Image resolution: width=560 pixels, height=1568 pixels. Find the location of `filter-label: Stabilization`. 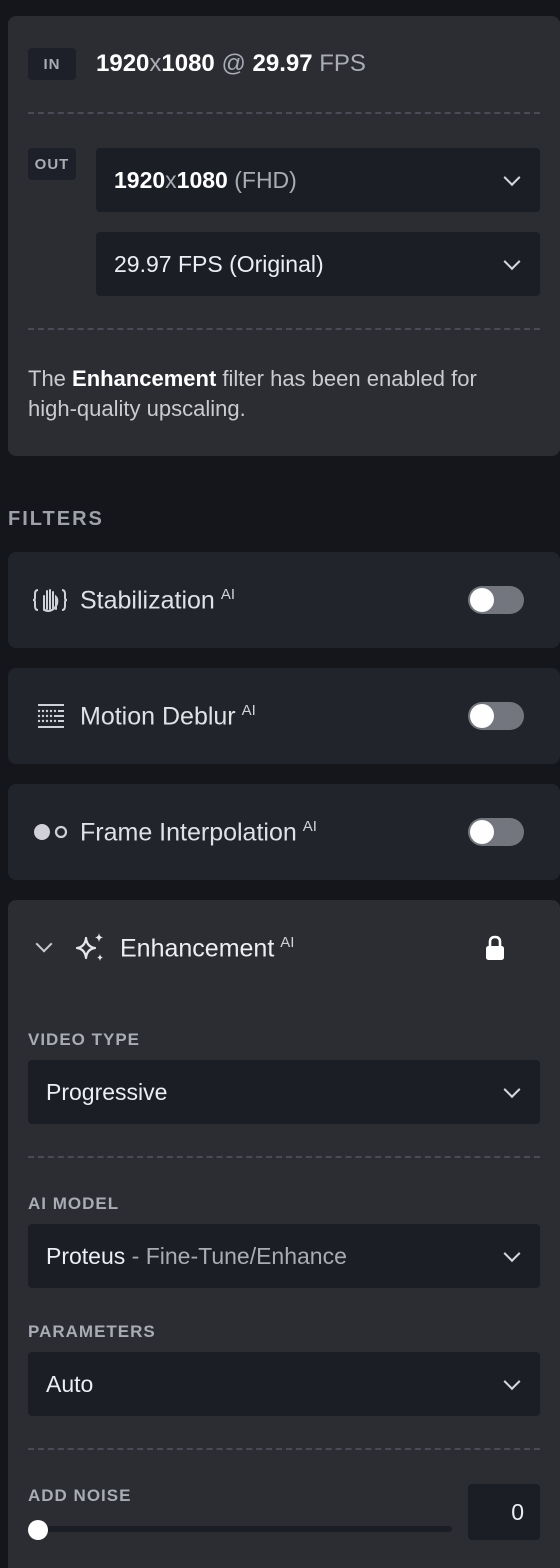

filter-label: Stabilization is located at coordinates (147, 600).